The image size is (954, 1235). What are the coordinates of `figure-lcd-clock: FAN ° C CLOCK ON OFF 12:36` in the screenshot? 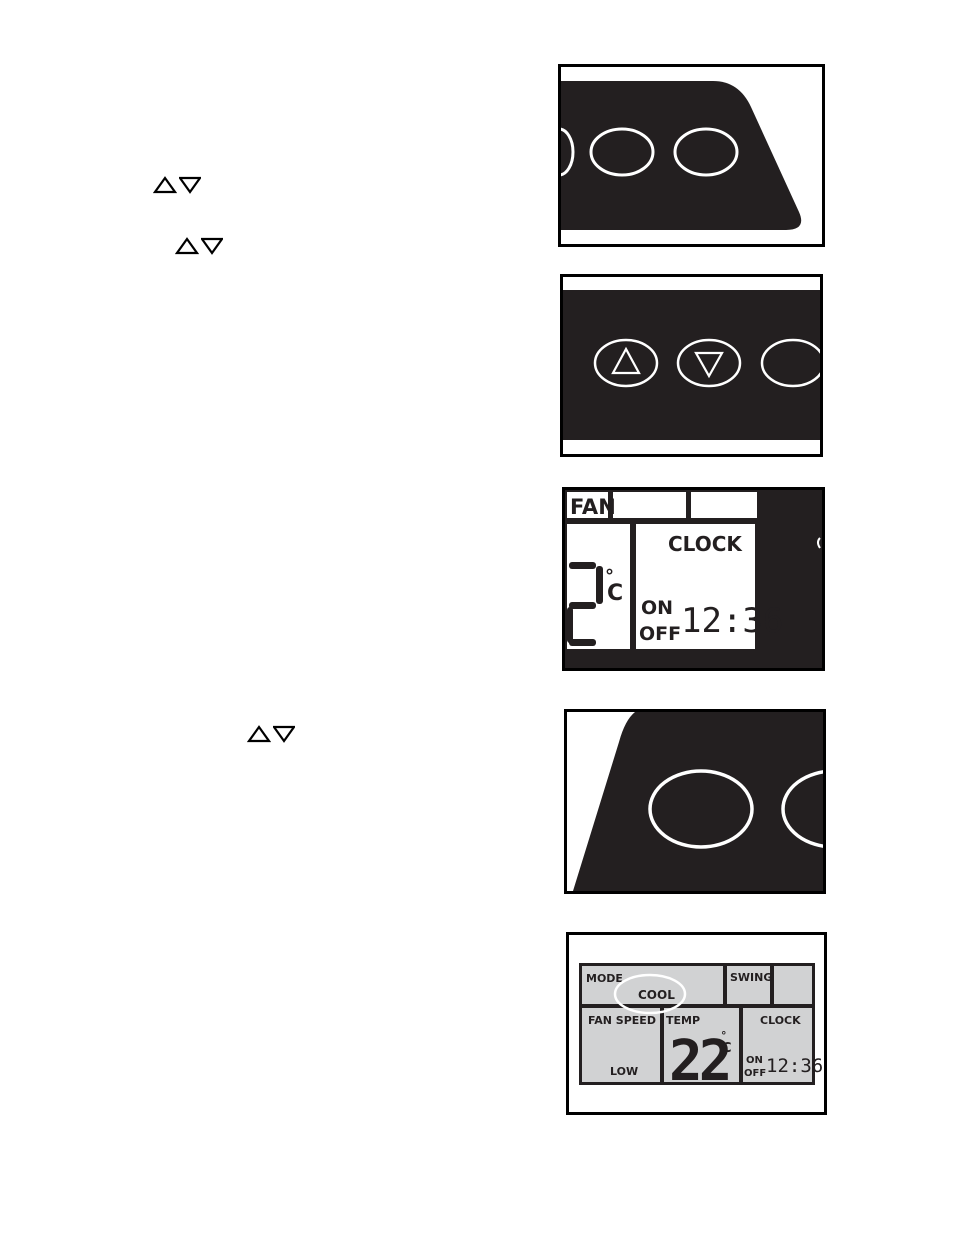 It's located at (693, 579).